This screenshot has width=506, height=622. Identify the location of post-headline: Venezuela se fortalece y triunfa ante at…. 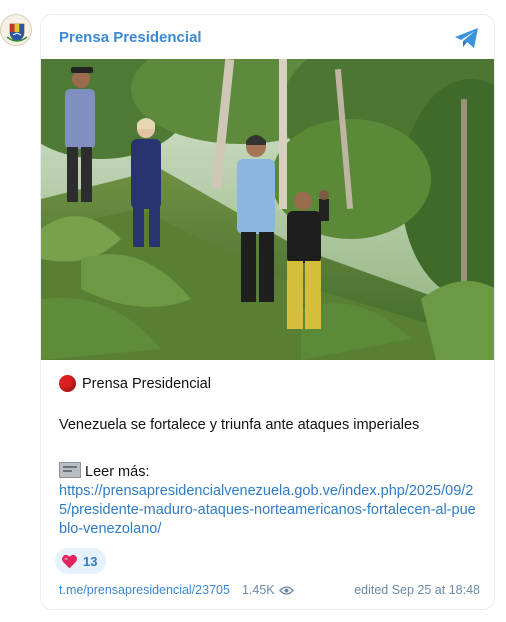
(239, 425).